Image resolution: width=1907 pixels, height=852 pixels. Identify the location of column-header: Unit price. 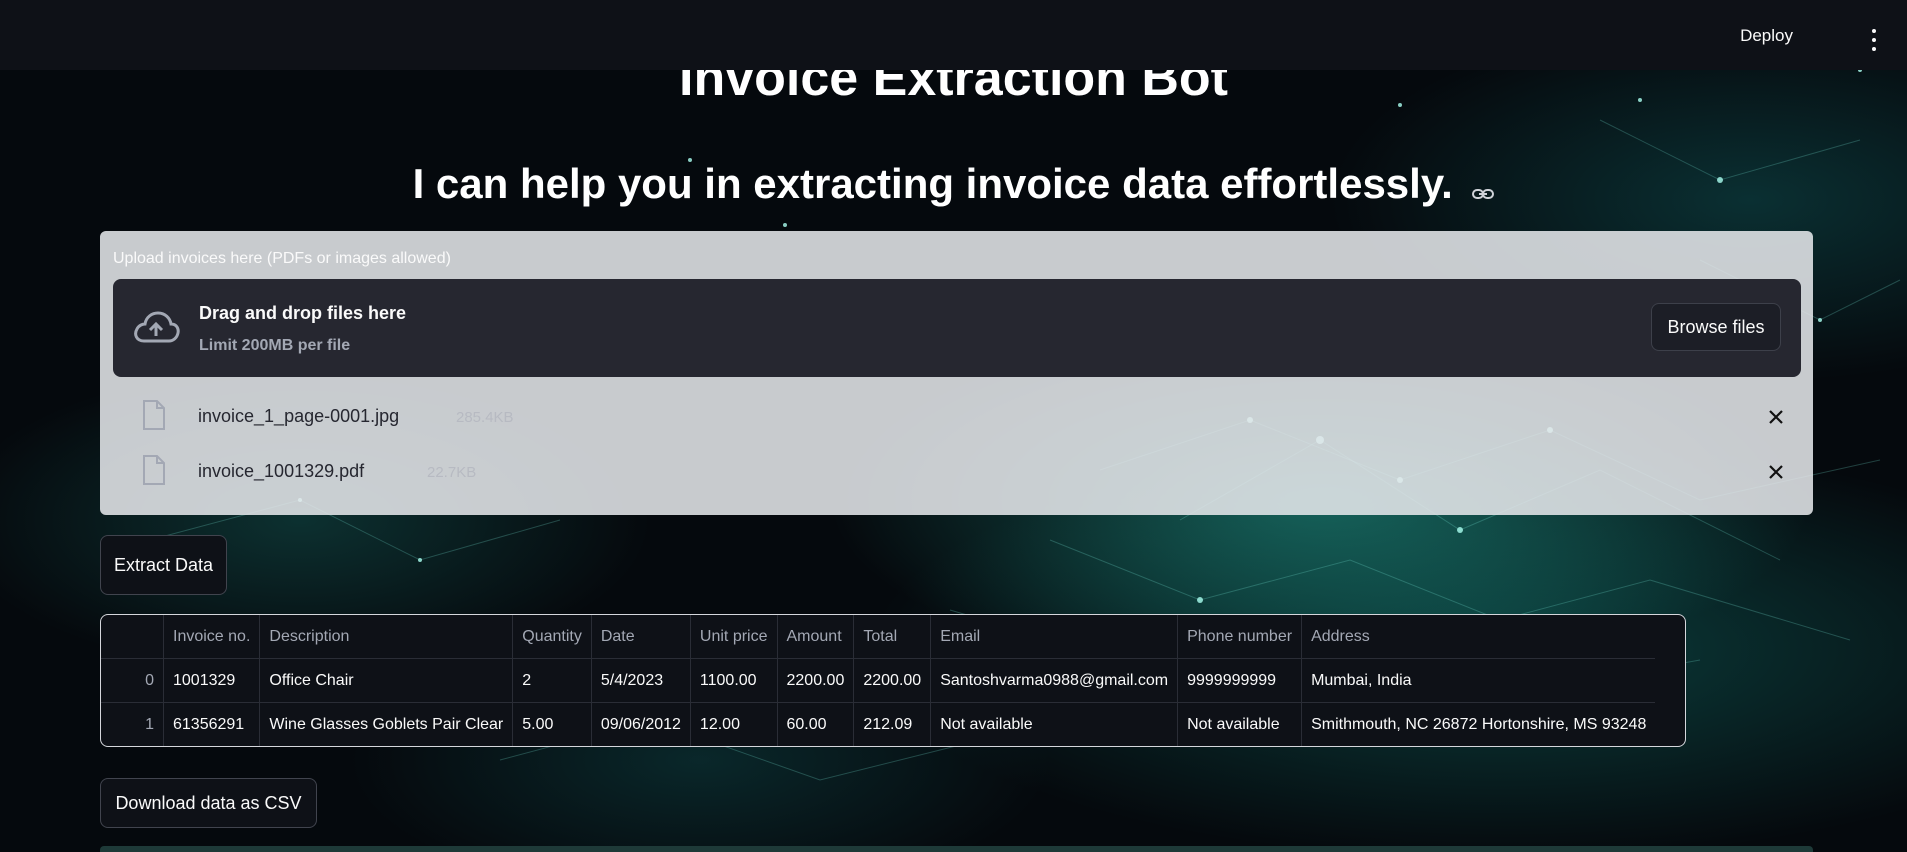
(734, 637).